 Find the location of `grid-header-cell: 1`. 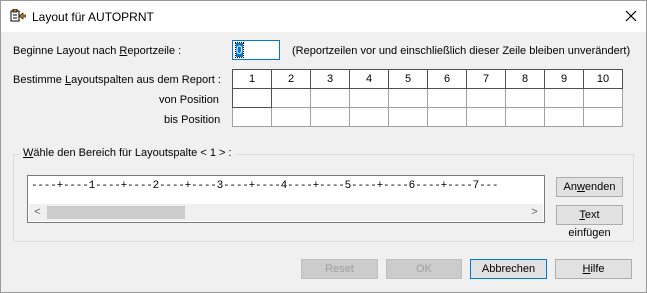

grid-header-cell: 1 is located at coordinates (252, 79).